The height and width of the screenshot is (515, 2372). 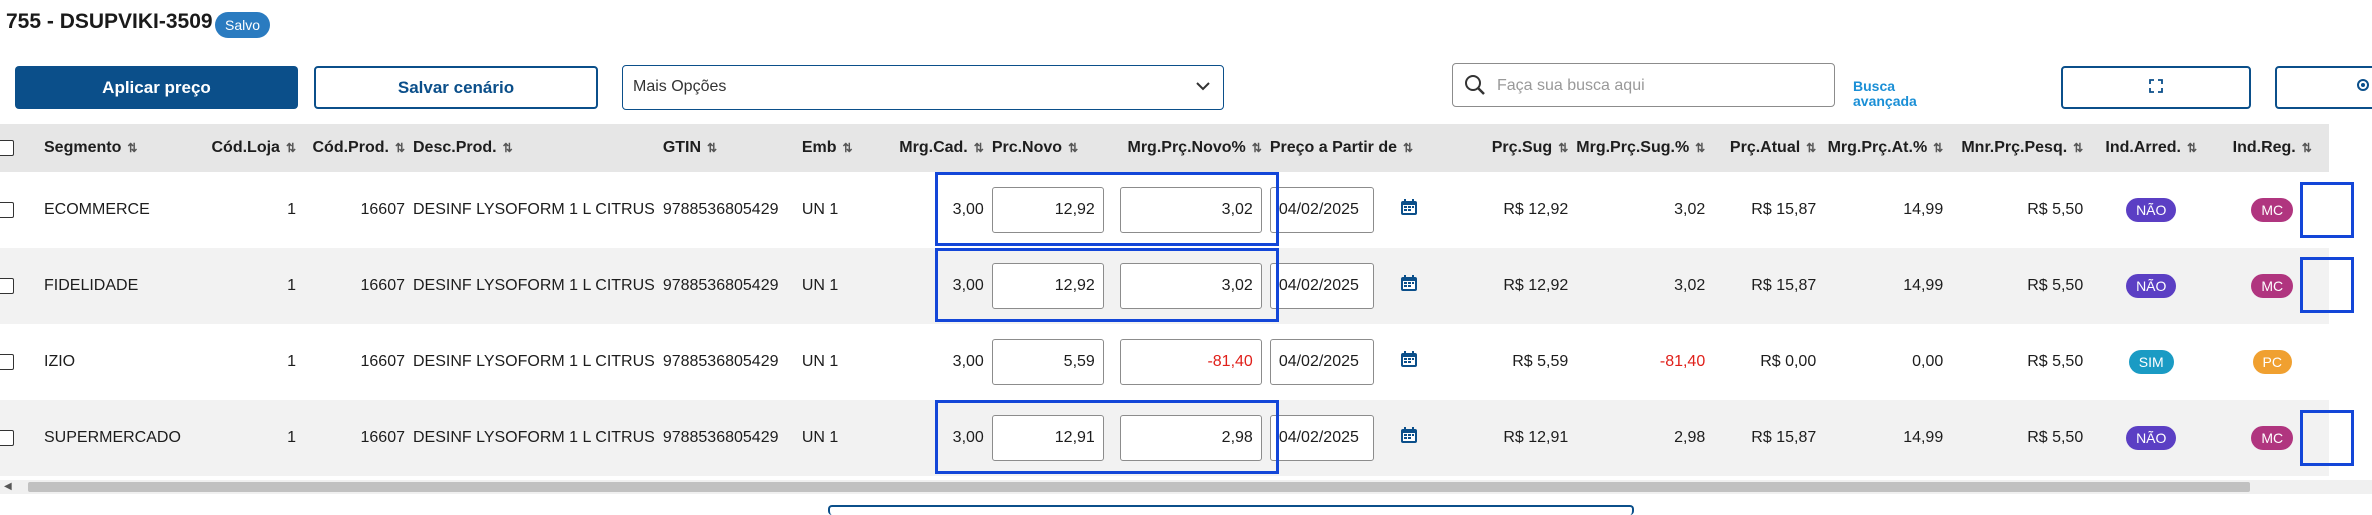 What do you see at coordinates (680, 86) in the screenshot?
I see `more-options-value: Mais Opções` at bounding box center [680, 86].